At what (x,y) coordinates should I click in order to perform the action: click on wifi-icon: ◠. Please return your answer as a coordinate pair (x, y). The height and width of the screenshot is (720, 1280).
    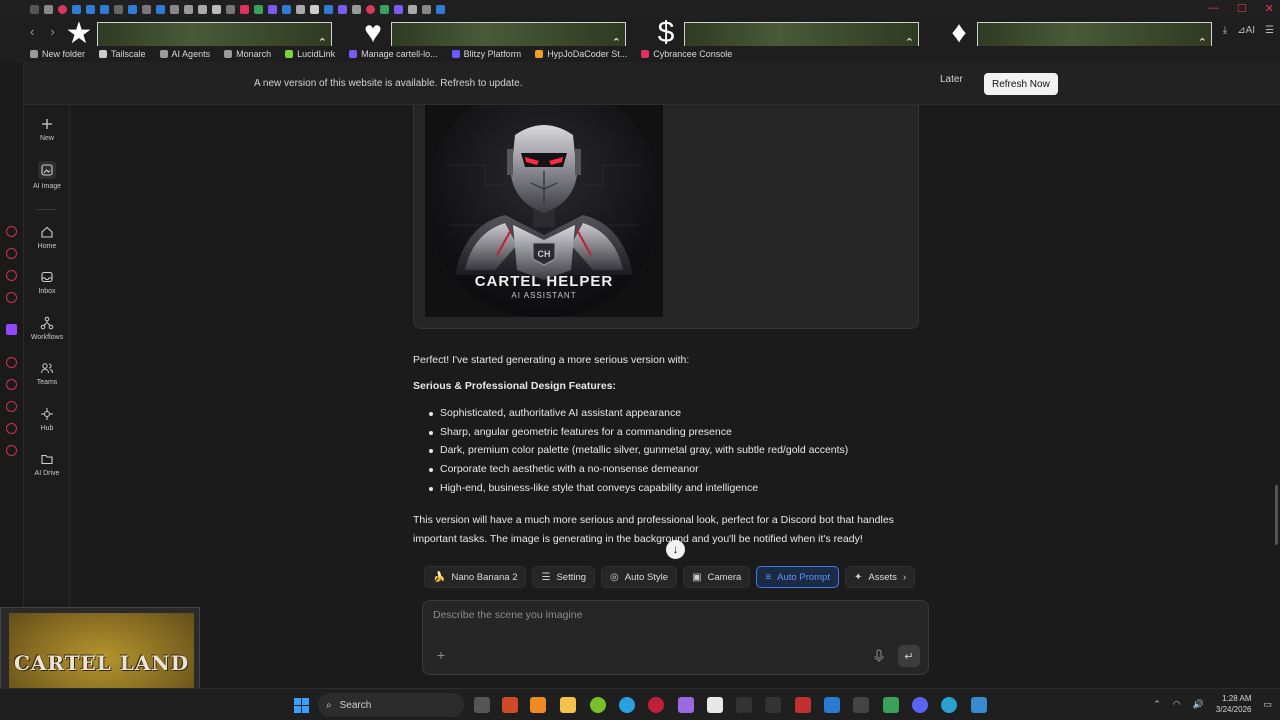
    Looking at the image, I should click on (1177, 704).